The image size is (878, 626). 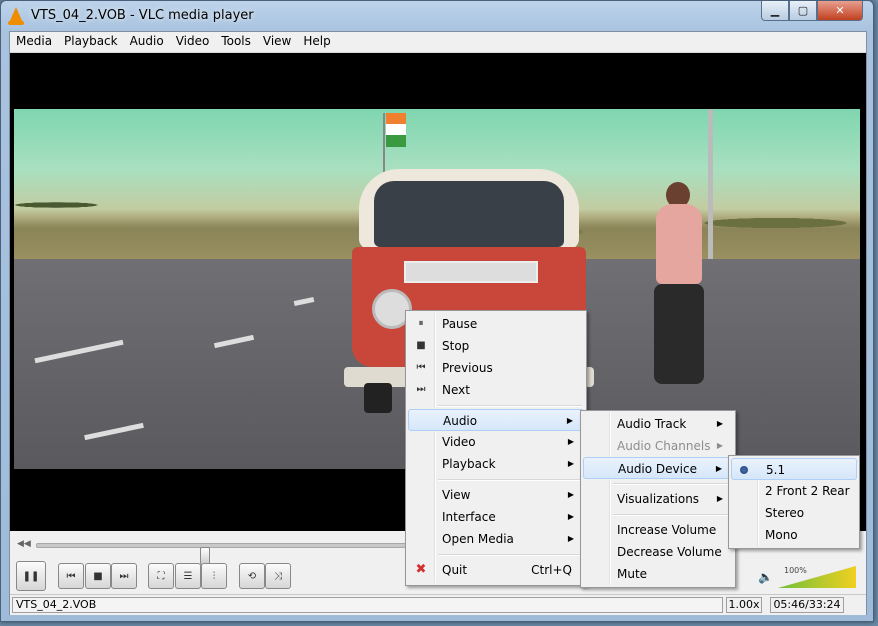 What do you see at coordinates (236, 42) in the screenshot?
I see `menu-tools: Tools` at bounding box center [236, 42].